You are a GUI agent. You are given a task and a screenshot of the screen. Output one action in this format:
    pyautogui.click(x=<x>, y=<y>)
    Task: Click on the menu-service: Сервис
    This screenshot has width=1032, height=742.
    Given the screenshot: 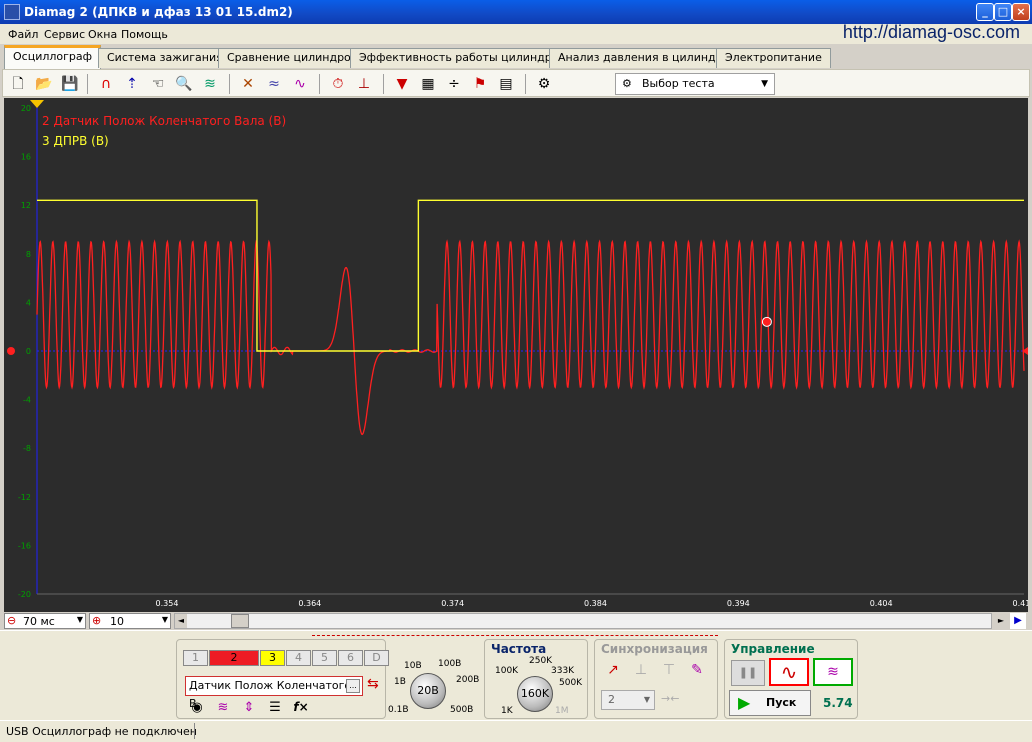 What is the action you would take?
    pyautogui.click(x=64, y=34)
    